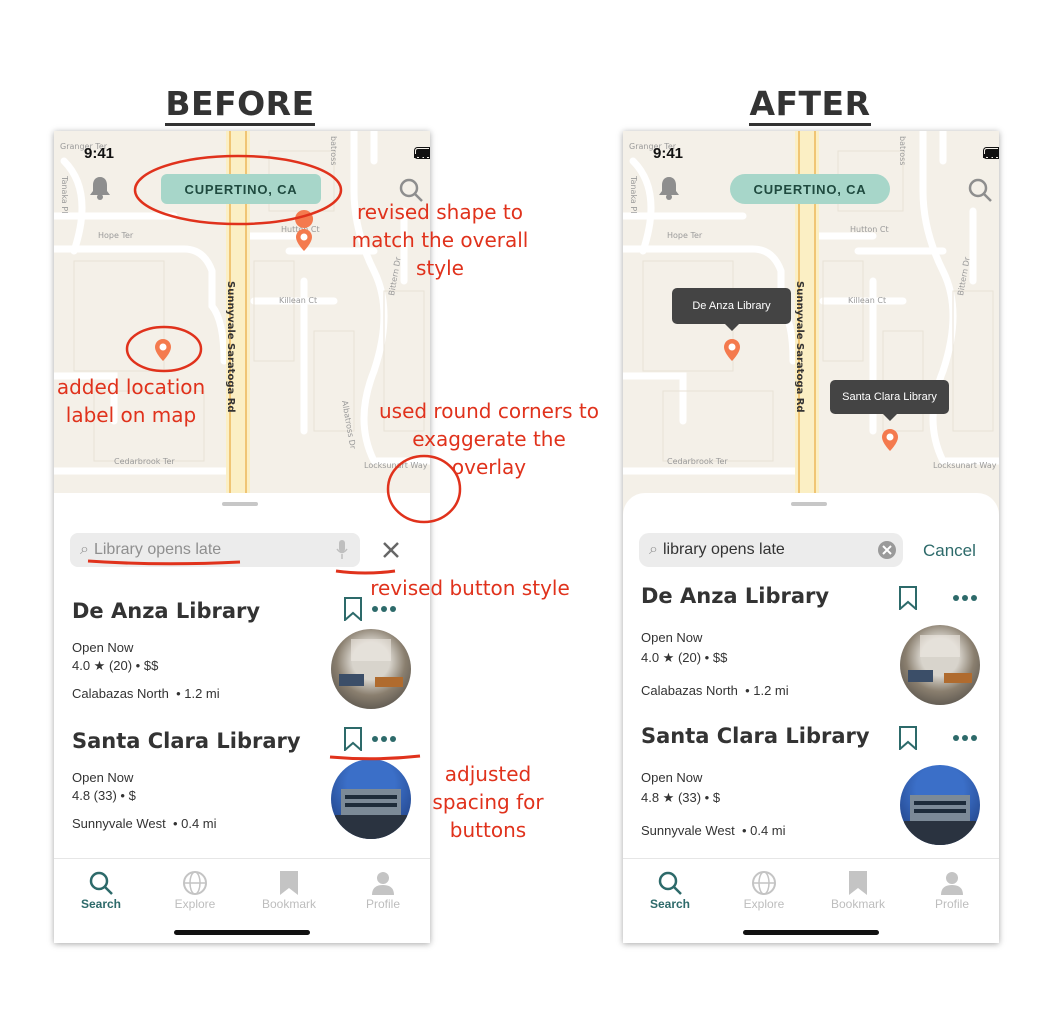  I want to click on close-icon, so click(391, 552).